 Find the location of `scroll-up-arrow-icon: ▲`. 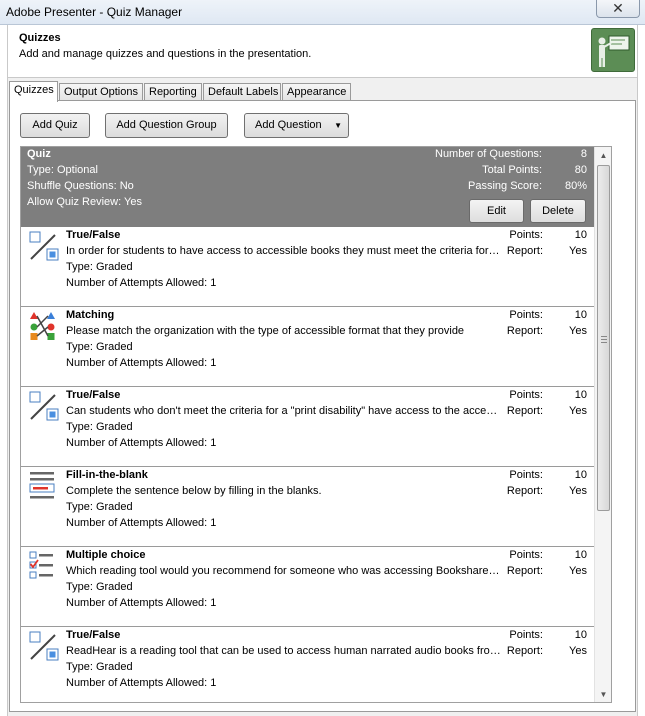

scroll-up-arrow-icon: ▲ is located at coordinates (603, 155).